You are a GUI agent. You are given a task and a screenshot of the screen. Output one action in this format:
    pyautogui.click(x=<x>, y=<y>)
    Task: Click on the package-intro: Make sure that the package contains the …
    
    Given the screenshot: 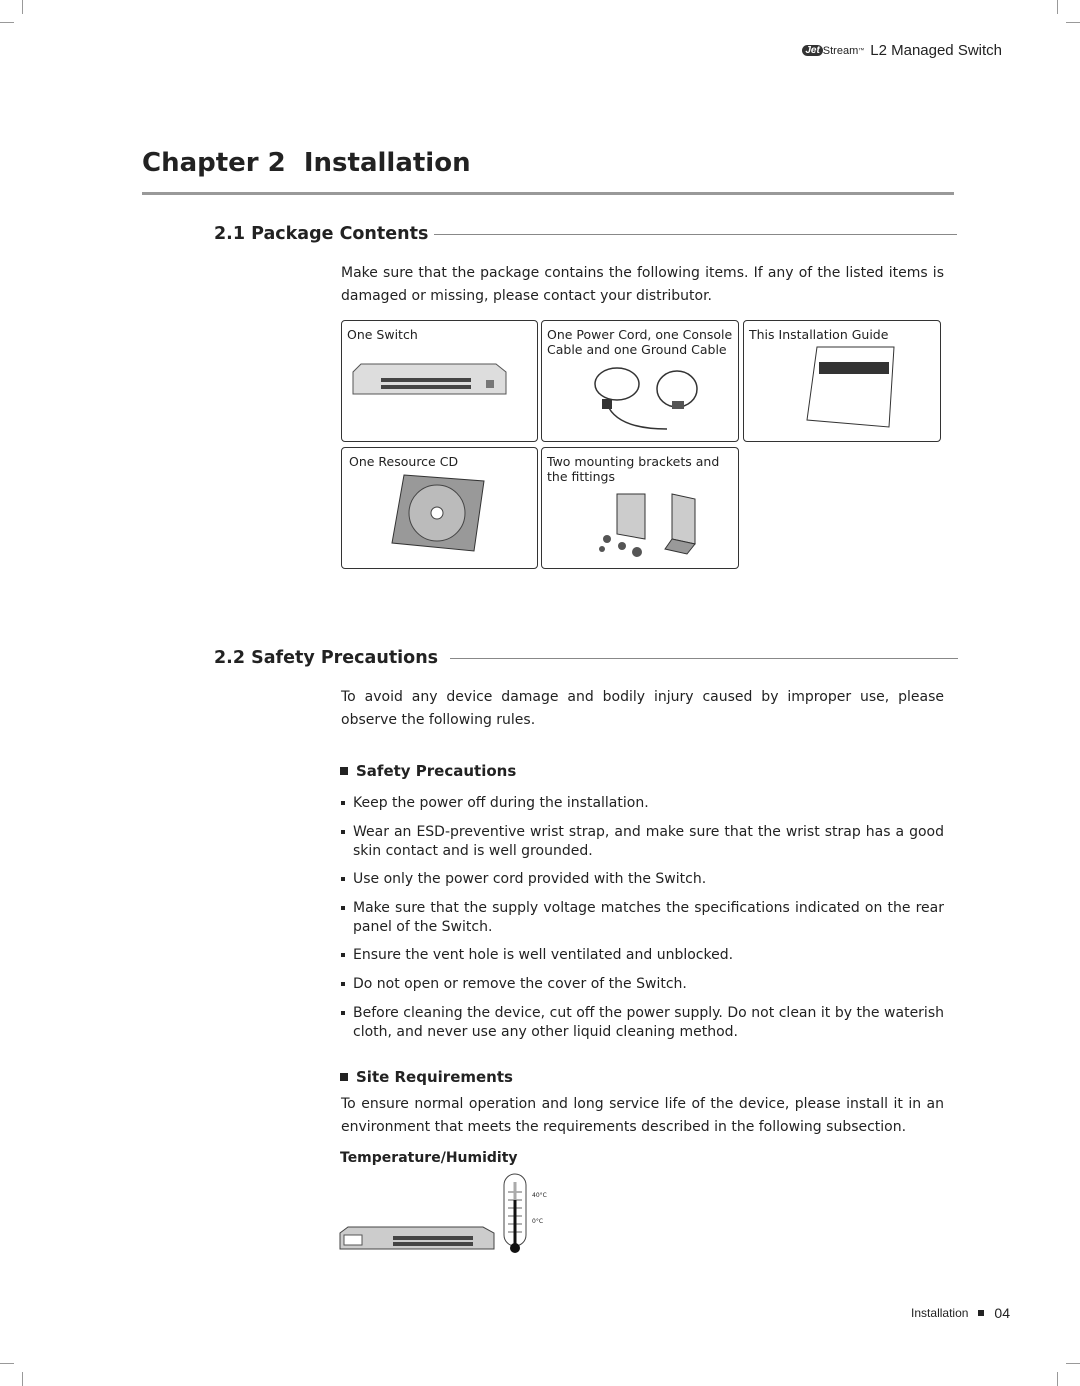 What is the action you would take?
    pyautogui.click(x=642, y=284)
    